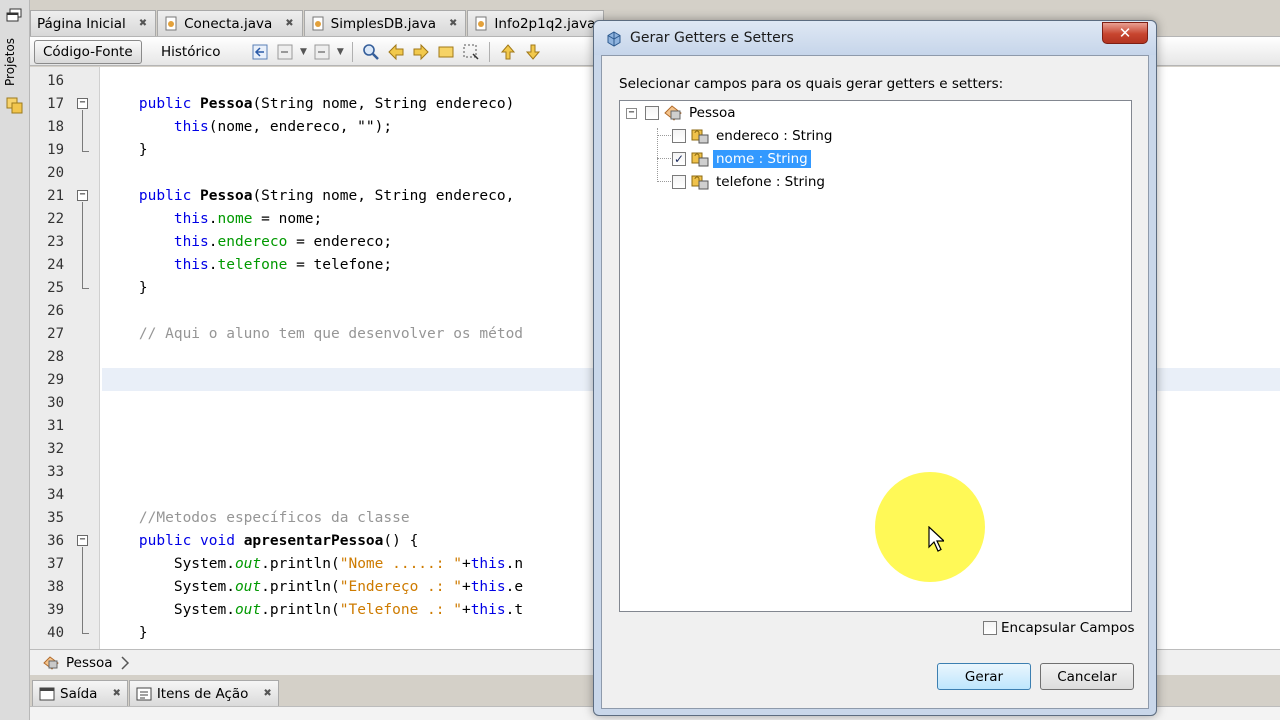 Image resolution: width=1280 pixels, height=720 pixels. I want to click on last-edit-icon, so click(260, 52).